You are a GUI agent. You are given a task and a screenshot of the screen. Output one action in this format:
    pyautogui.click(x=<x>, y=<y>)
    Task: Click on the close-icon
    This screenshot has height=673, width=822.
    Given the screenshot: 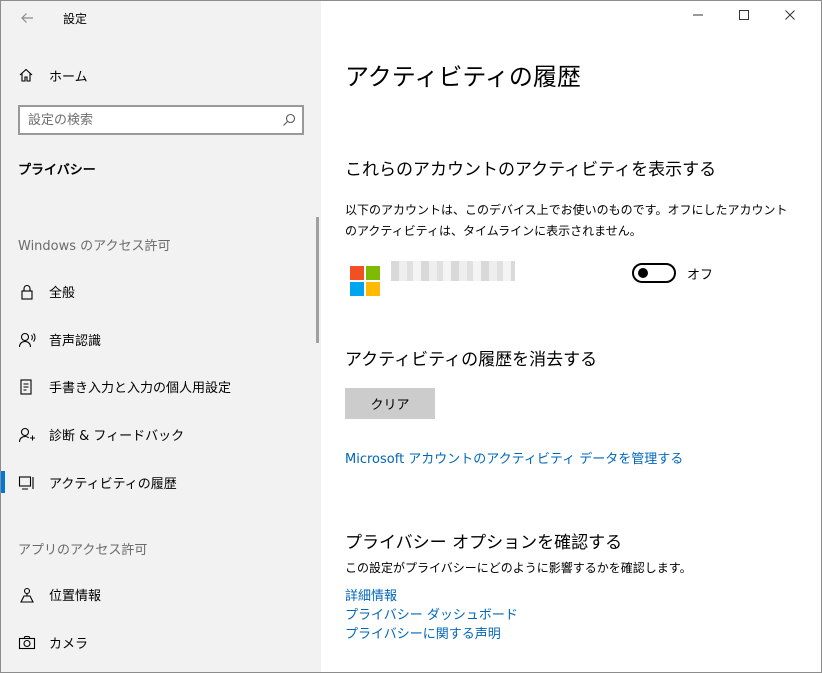 What is the action you would take?
    pyautogui.click(x=790, y=15)
    